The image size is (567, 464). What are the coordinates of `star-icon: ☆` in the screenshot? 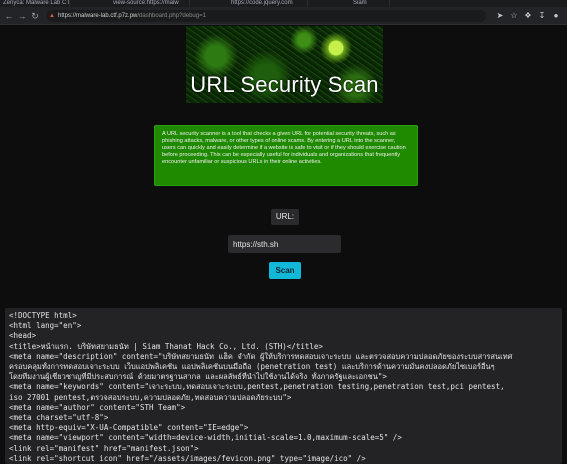 It's located at (514, 16).